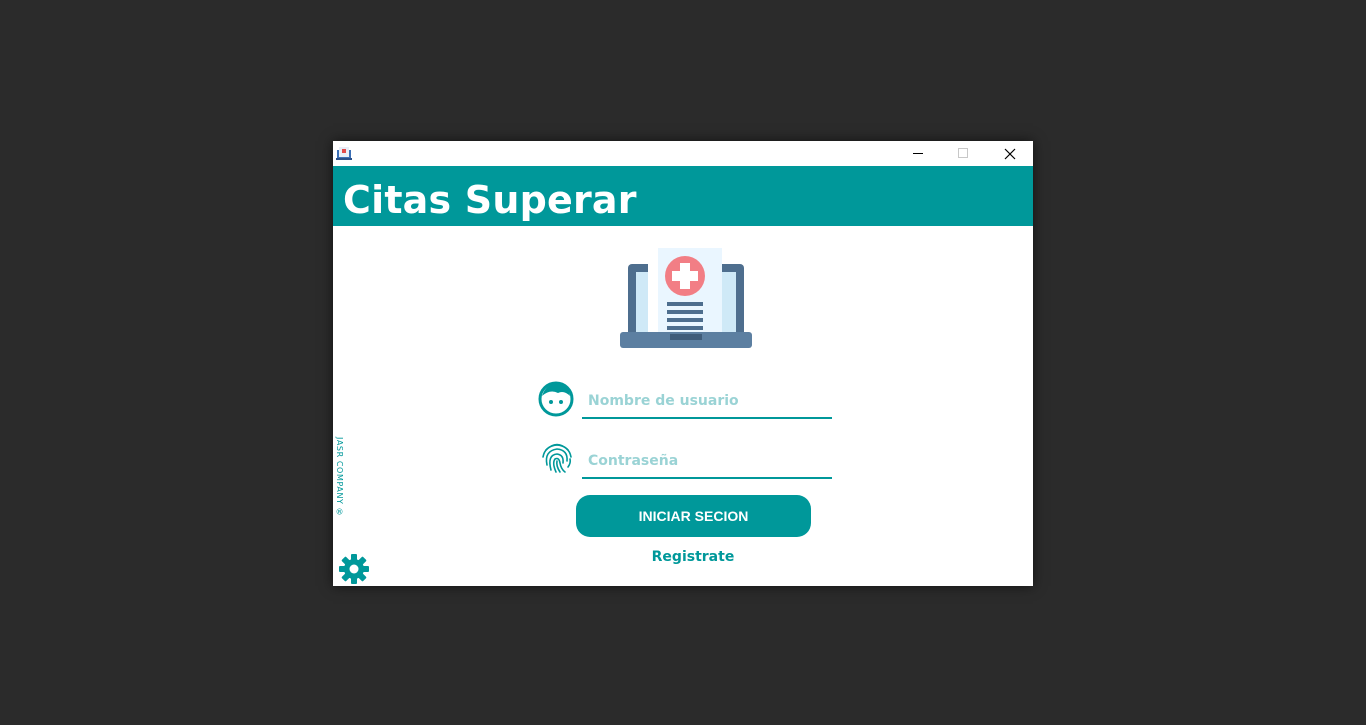 The width and height of the screenshot is (1366, 725). Describe the element at coordinates (490, 200) in the screenshot. I see `app-title: Citas Superar` at that location.